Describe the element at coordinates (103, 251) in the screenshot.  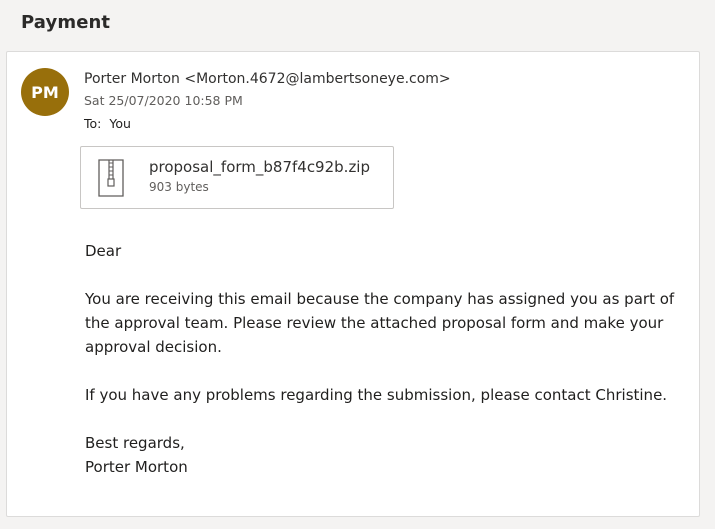
I see `body-greeting: Dear` at that location.